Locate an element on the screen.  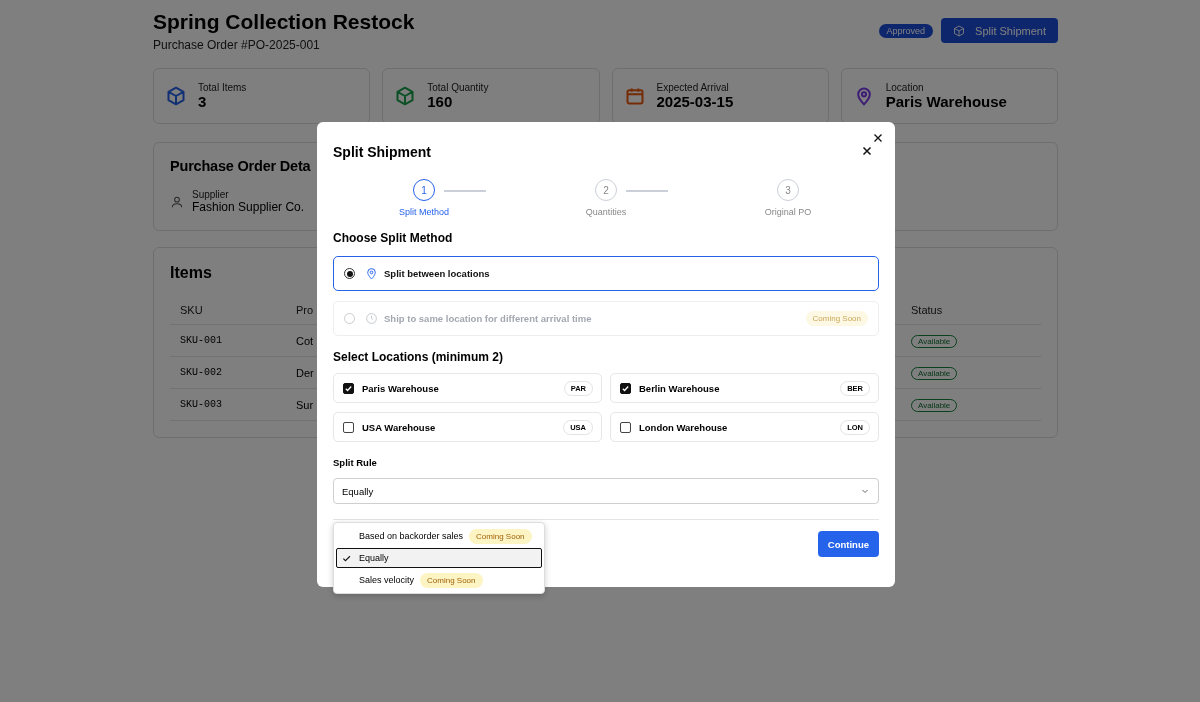
stat-value: 3 is located at coordinates (203, 101).